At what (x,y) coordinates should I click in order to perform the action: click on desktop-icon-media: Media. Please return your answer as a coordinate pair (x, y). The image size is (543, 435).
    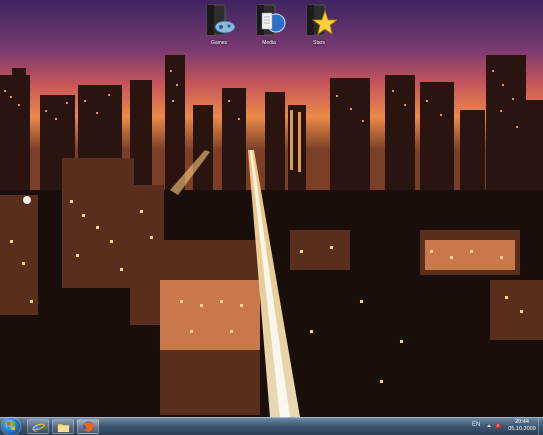
    Looking at the image, I should click on (269, 24).